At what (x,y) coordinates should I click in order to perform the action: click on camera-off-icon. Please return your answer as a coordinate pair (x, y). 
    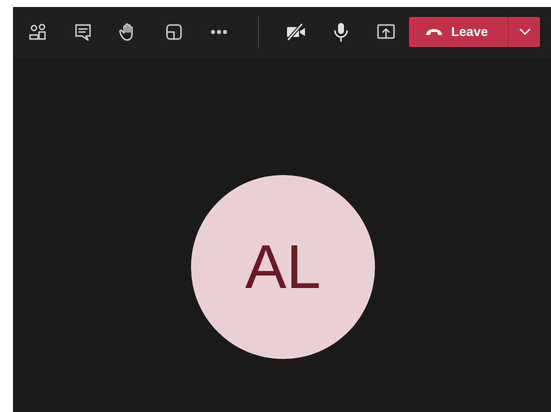
    Looking at the image, I should click on (296, 32).